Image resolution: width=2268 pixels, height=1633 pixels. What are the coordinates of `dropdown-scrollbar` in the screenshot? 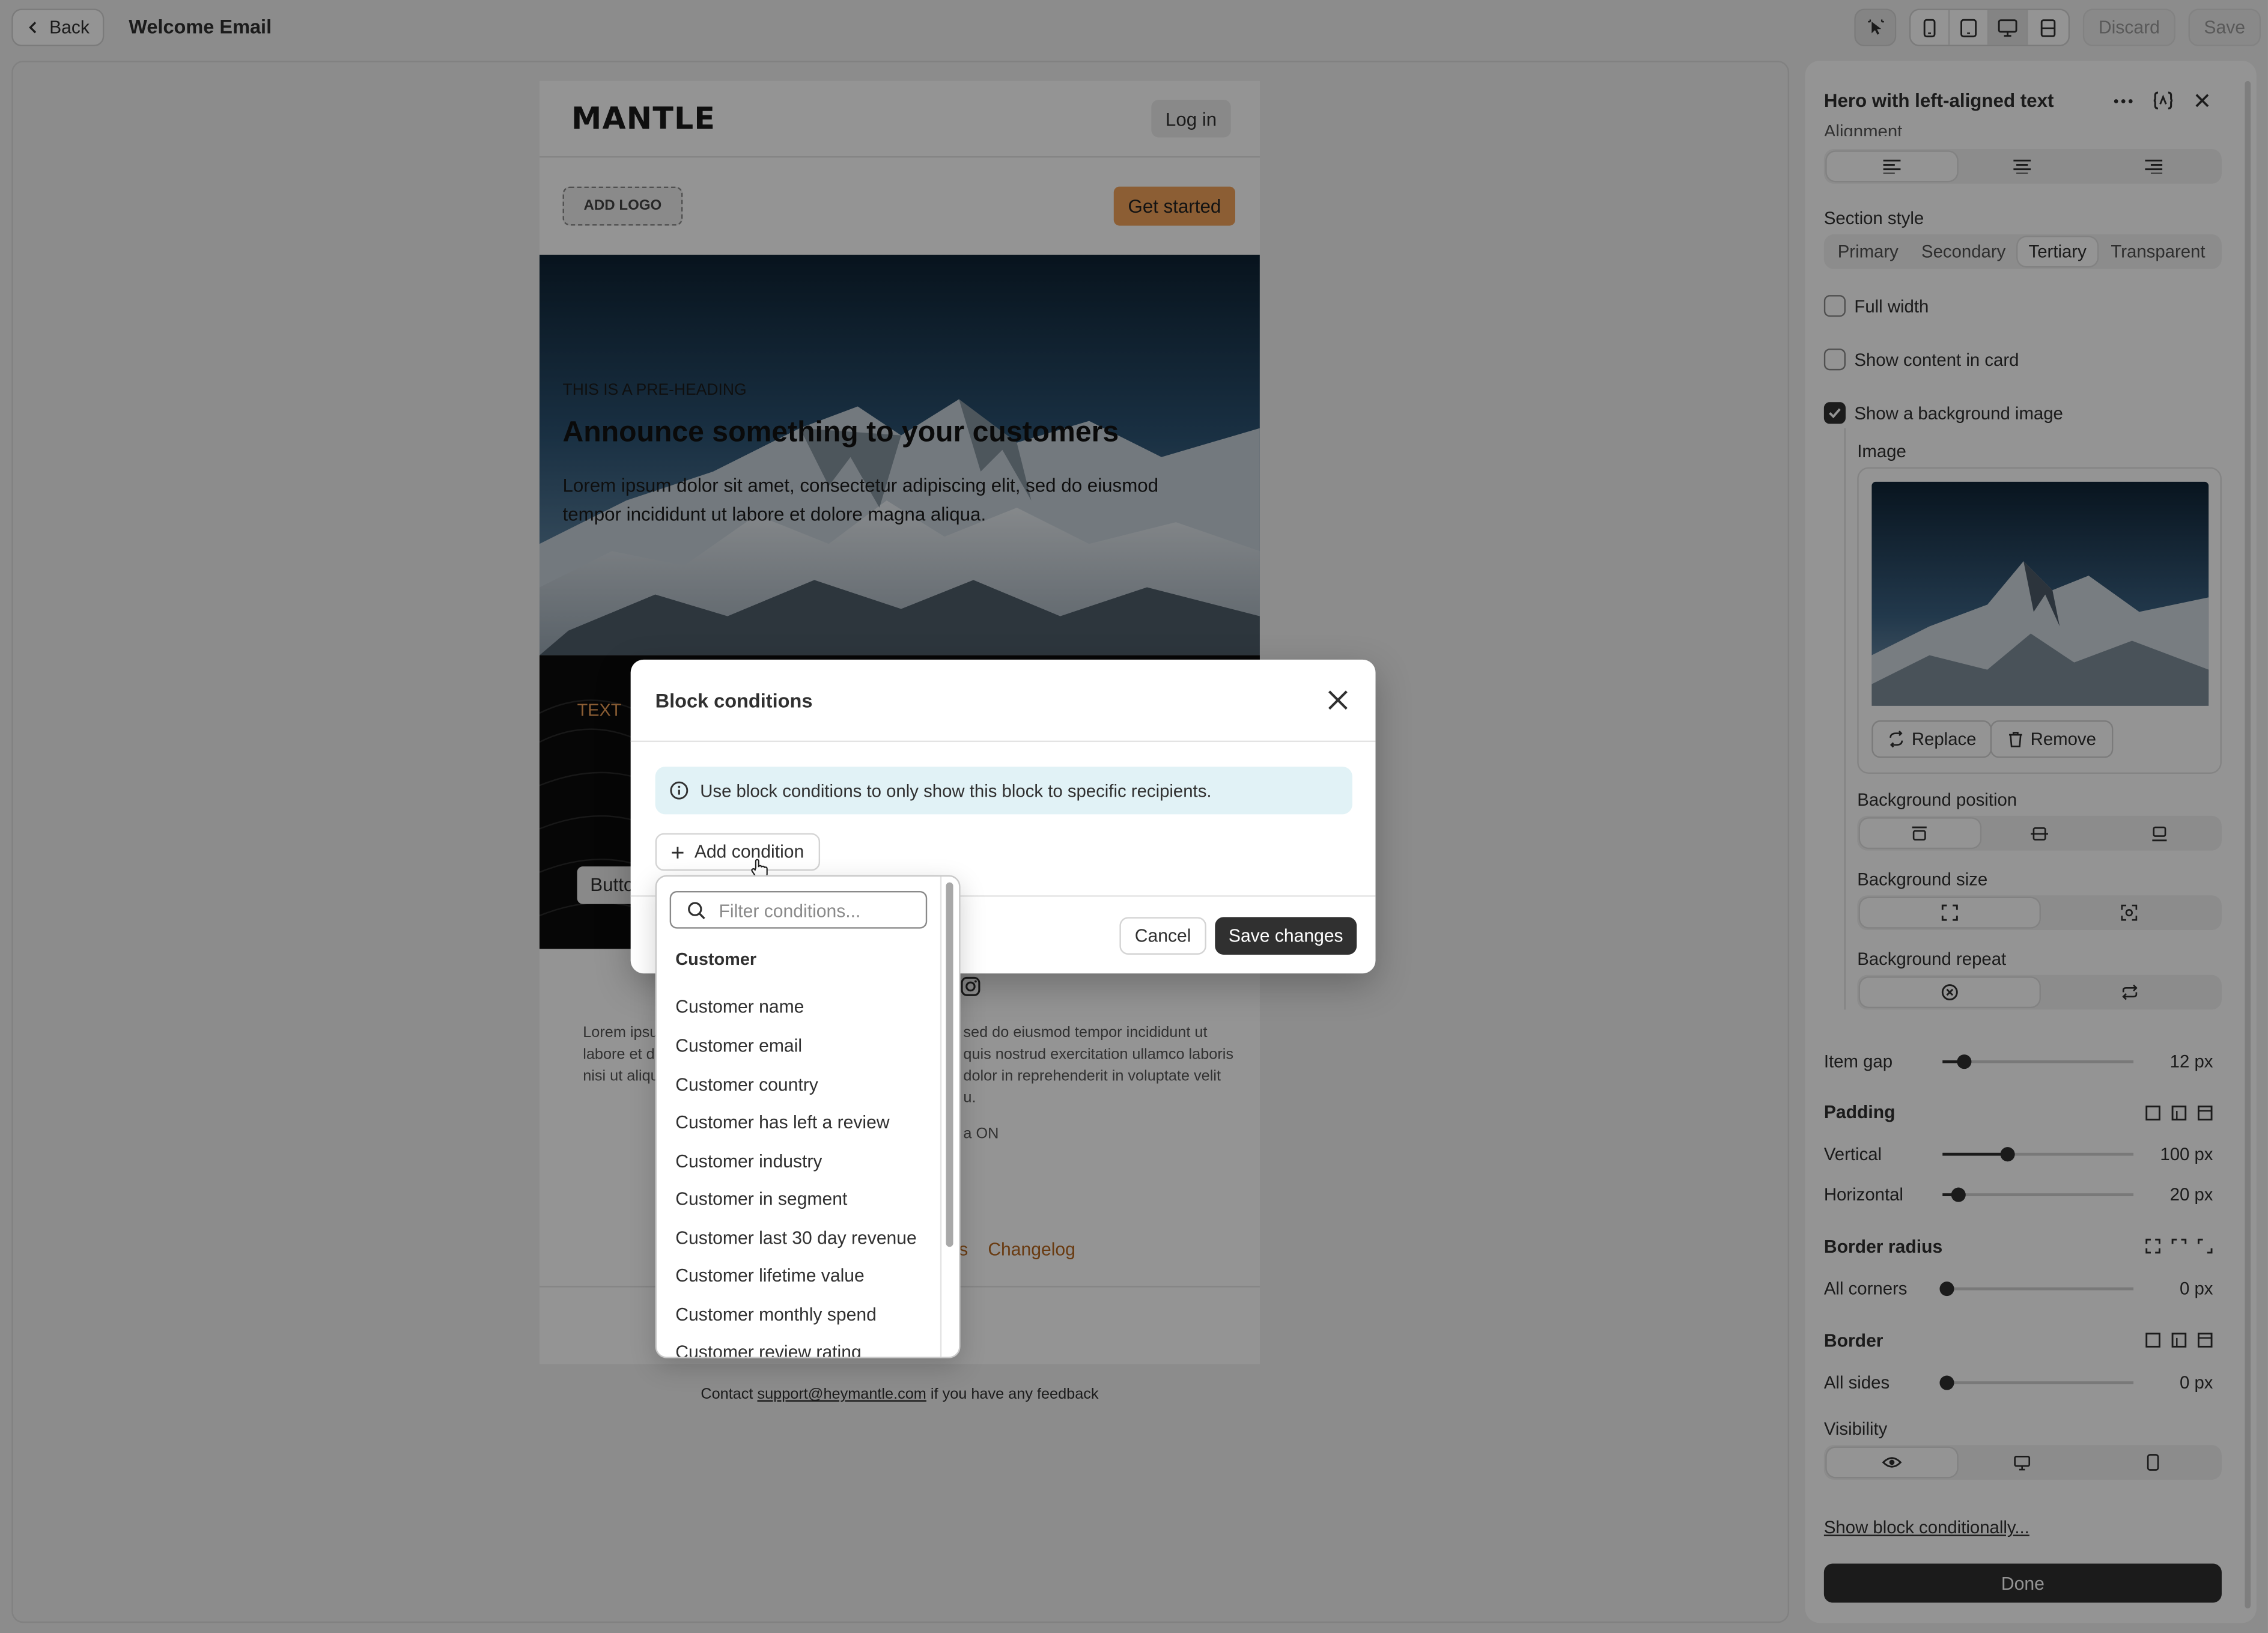 It's located at (949, 1065).